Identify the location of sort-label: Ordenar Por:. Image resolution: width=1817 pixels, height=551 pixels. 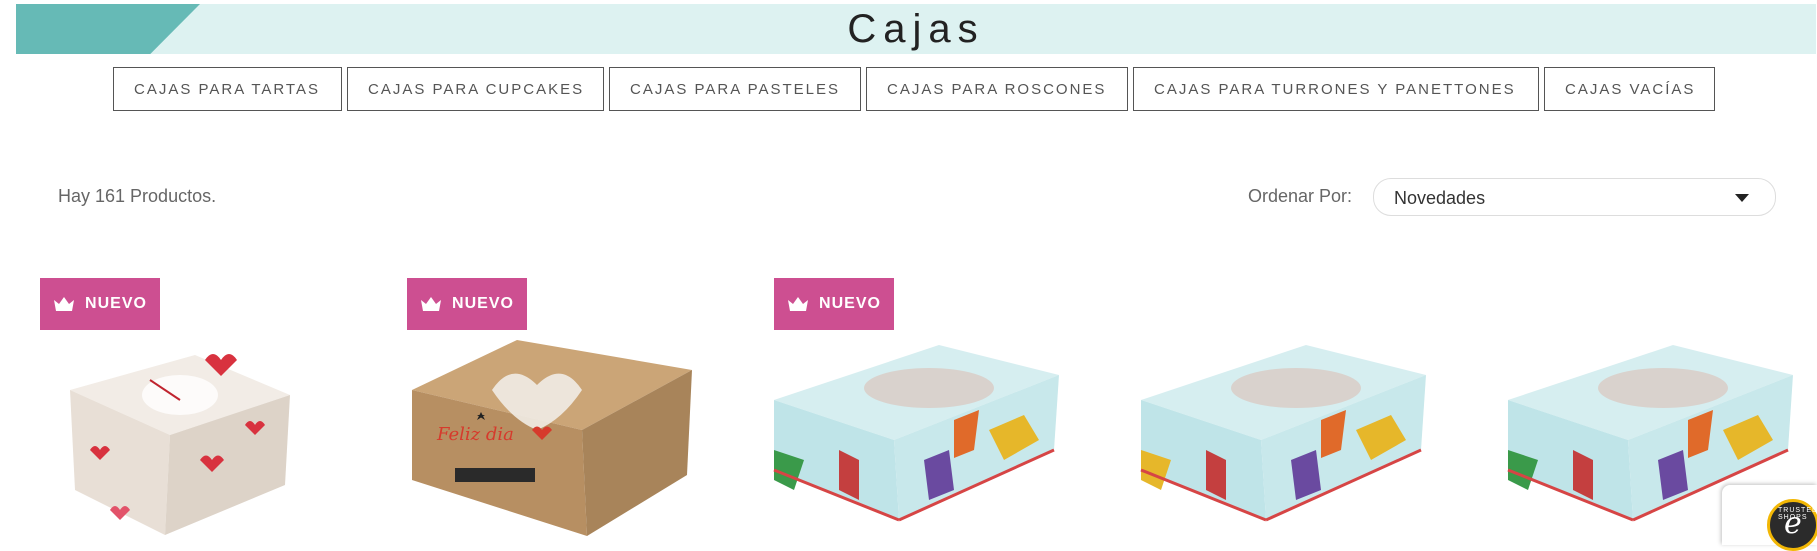
(1300, 196).